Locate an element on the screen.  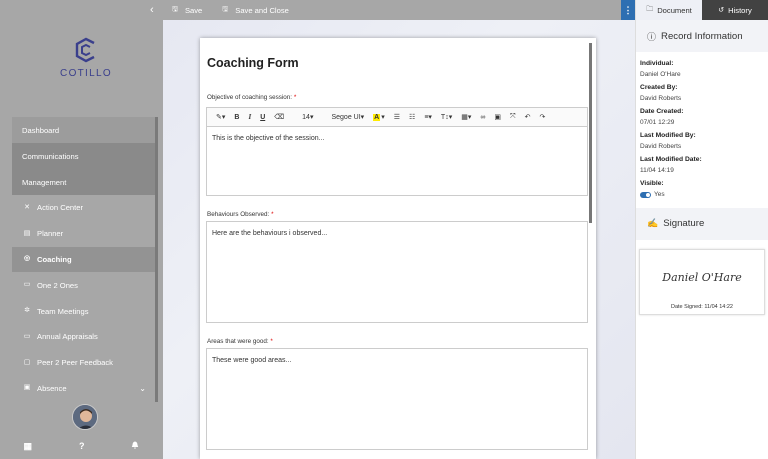
sidebar-item-annual-appraisals: ▭ Annual Appraisals is located at coordinates (83, 337).